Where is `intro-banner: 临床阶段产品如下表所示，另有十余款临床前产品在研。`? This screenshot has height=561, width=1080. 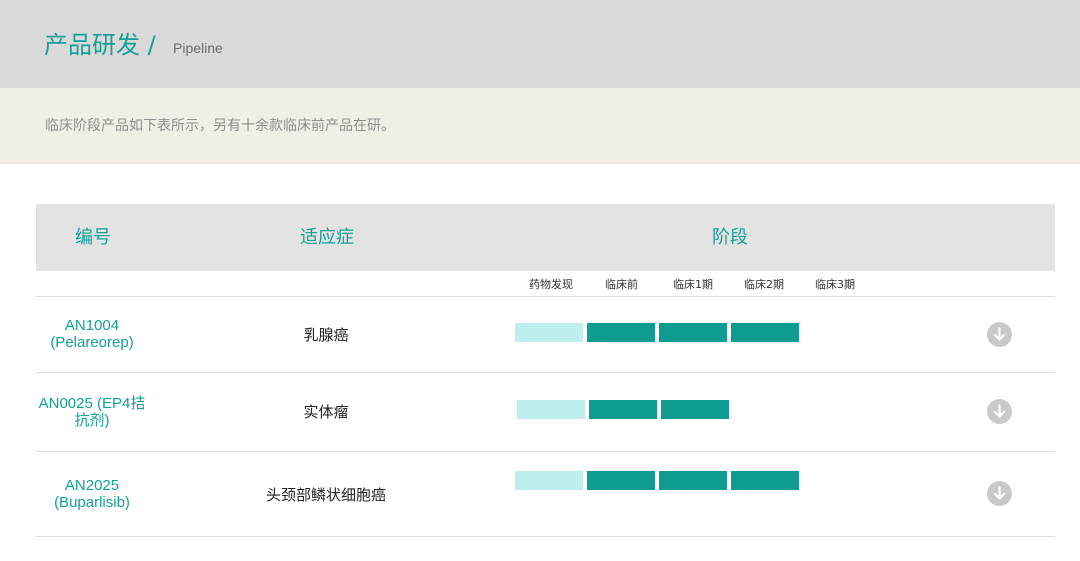 intro-banner: 临床阶段产品如下表所示，另有十余款临床前产品在研。 is located at coordinates (540, 126).